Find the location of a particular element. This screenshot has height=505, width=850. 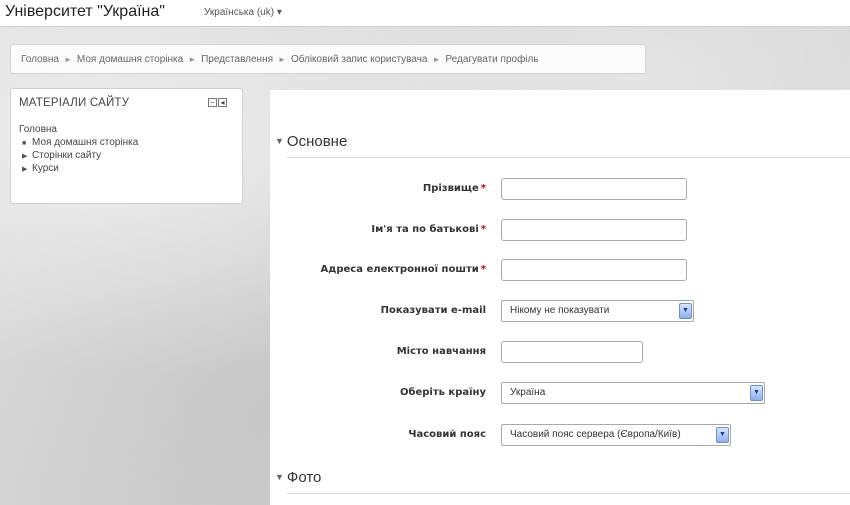

country-selected: Україна is located at coordinates (528, 392).